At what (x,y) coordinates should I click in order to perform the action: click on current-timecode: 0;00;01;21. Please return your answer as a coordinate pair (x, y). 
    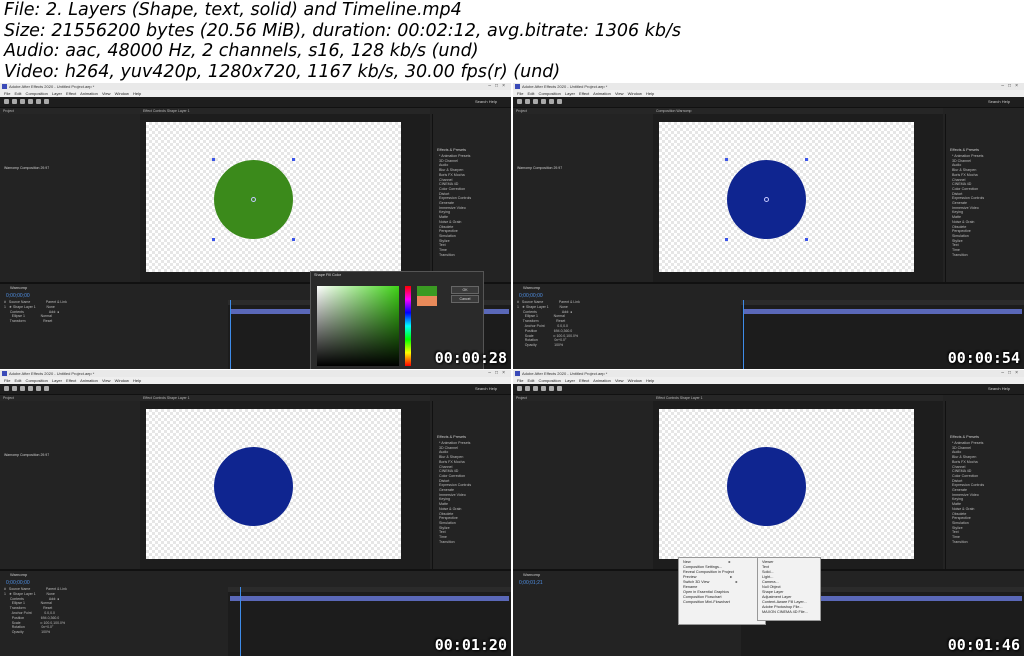
    Looking at the image, I should click on (531, 583).